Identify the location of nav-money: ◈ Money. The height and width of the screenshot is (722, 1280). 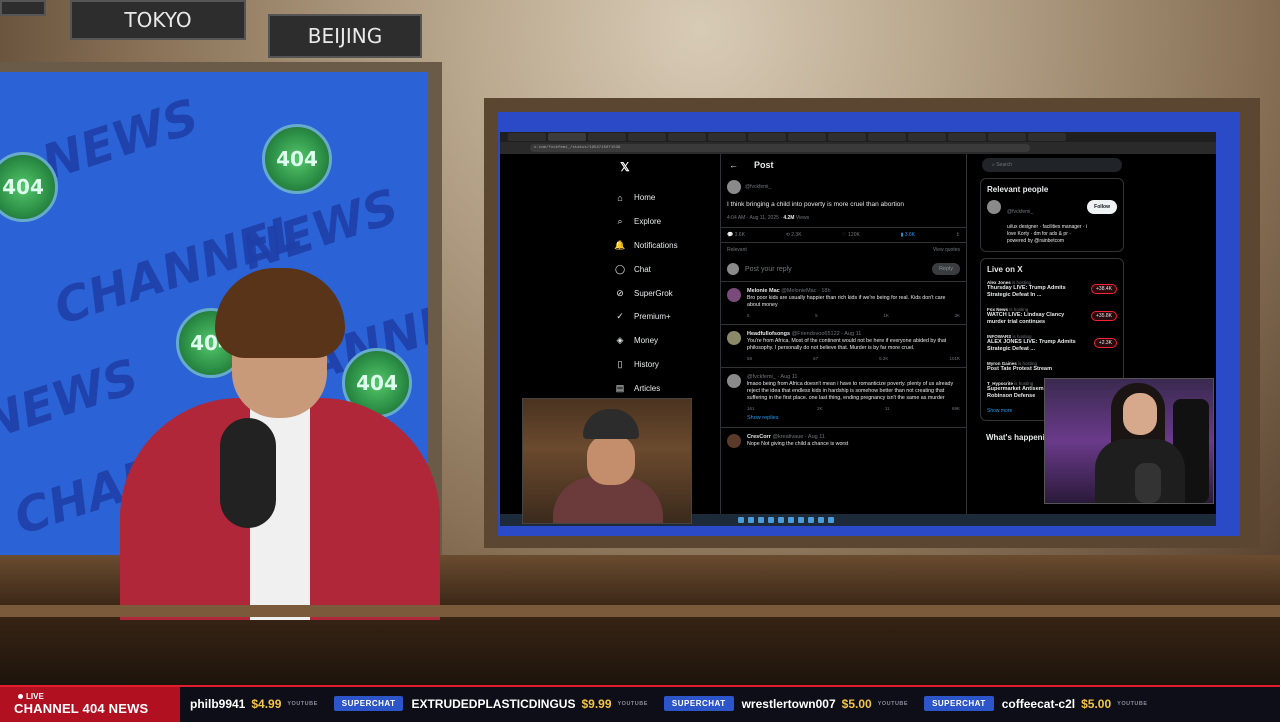
(667, 341).